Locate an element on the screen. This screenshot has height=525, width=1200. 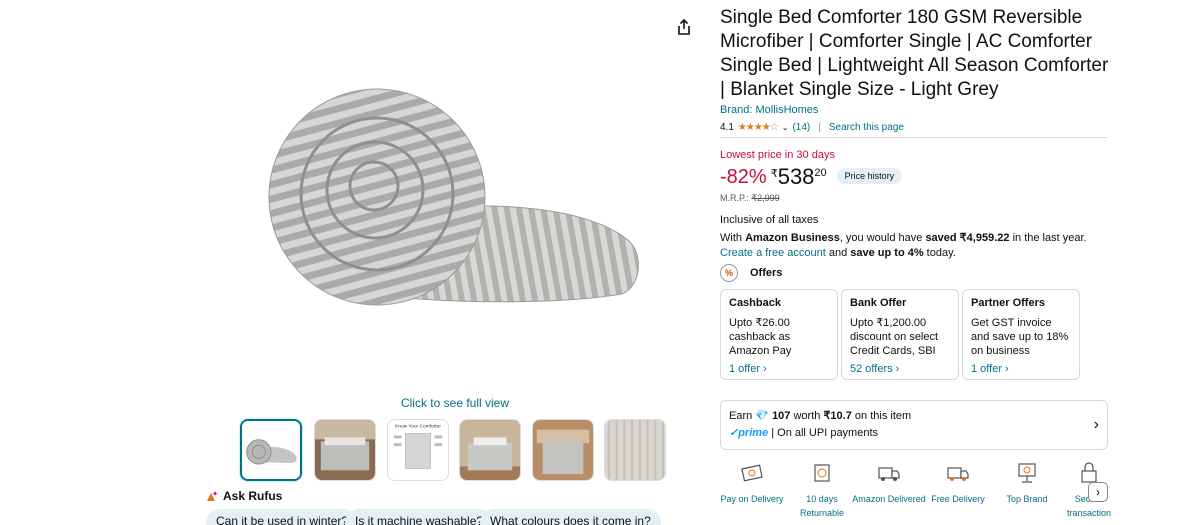
feature-label: Top Brand is located at coordinates (1027, 499).